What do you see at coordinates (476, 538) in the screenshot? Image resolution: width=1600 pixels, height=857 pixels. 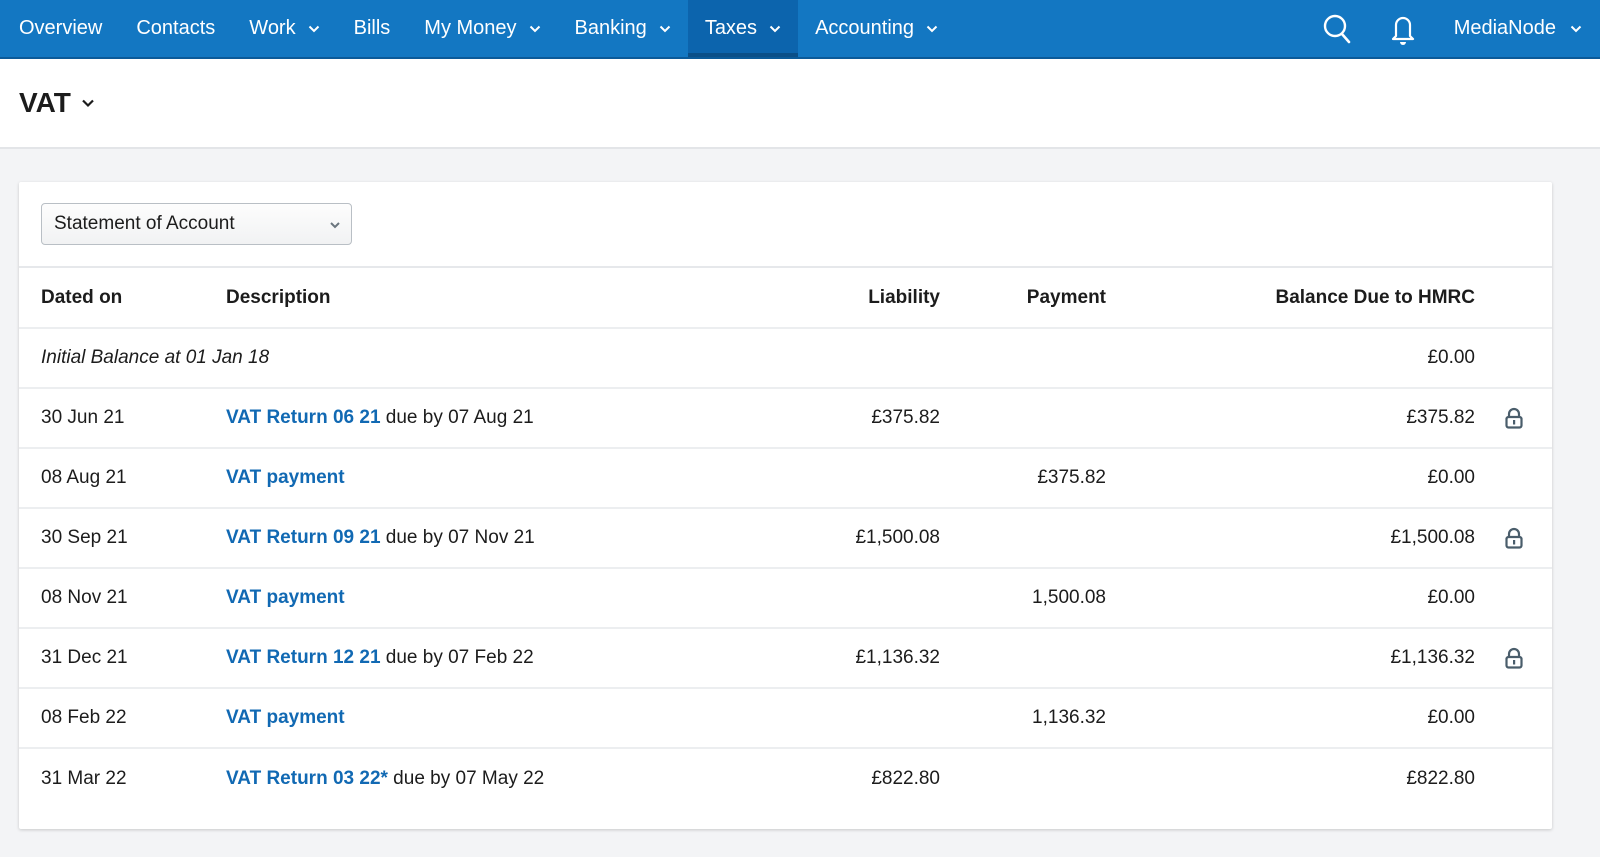 I see `row-description: VAT Return 09 21 due by 07 Nov 21` at bounding box center [476, 538].